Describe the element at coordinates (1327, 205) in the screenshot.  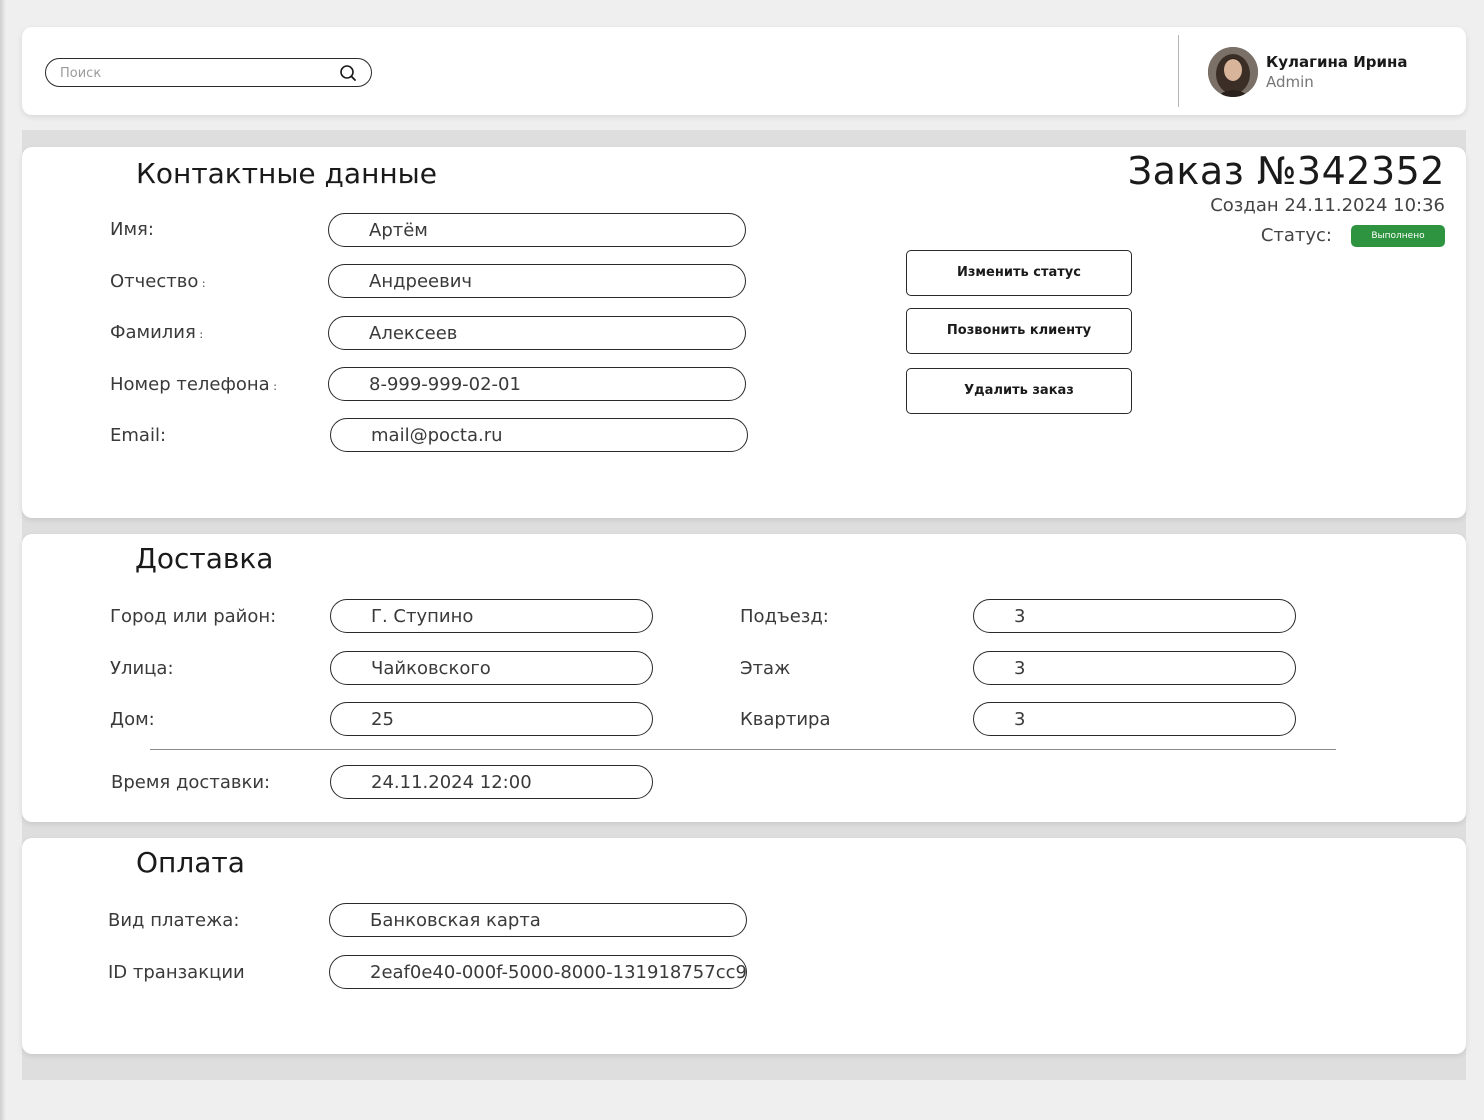
I see `order-created: Создан 24.11.2024 10:36` at that location.